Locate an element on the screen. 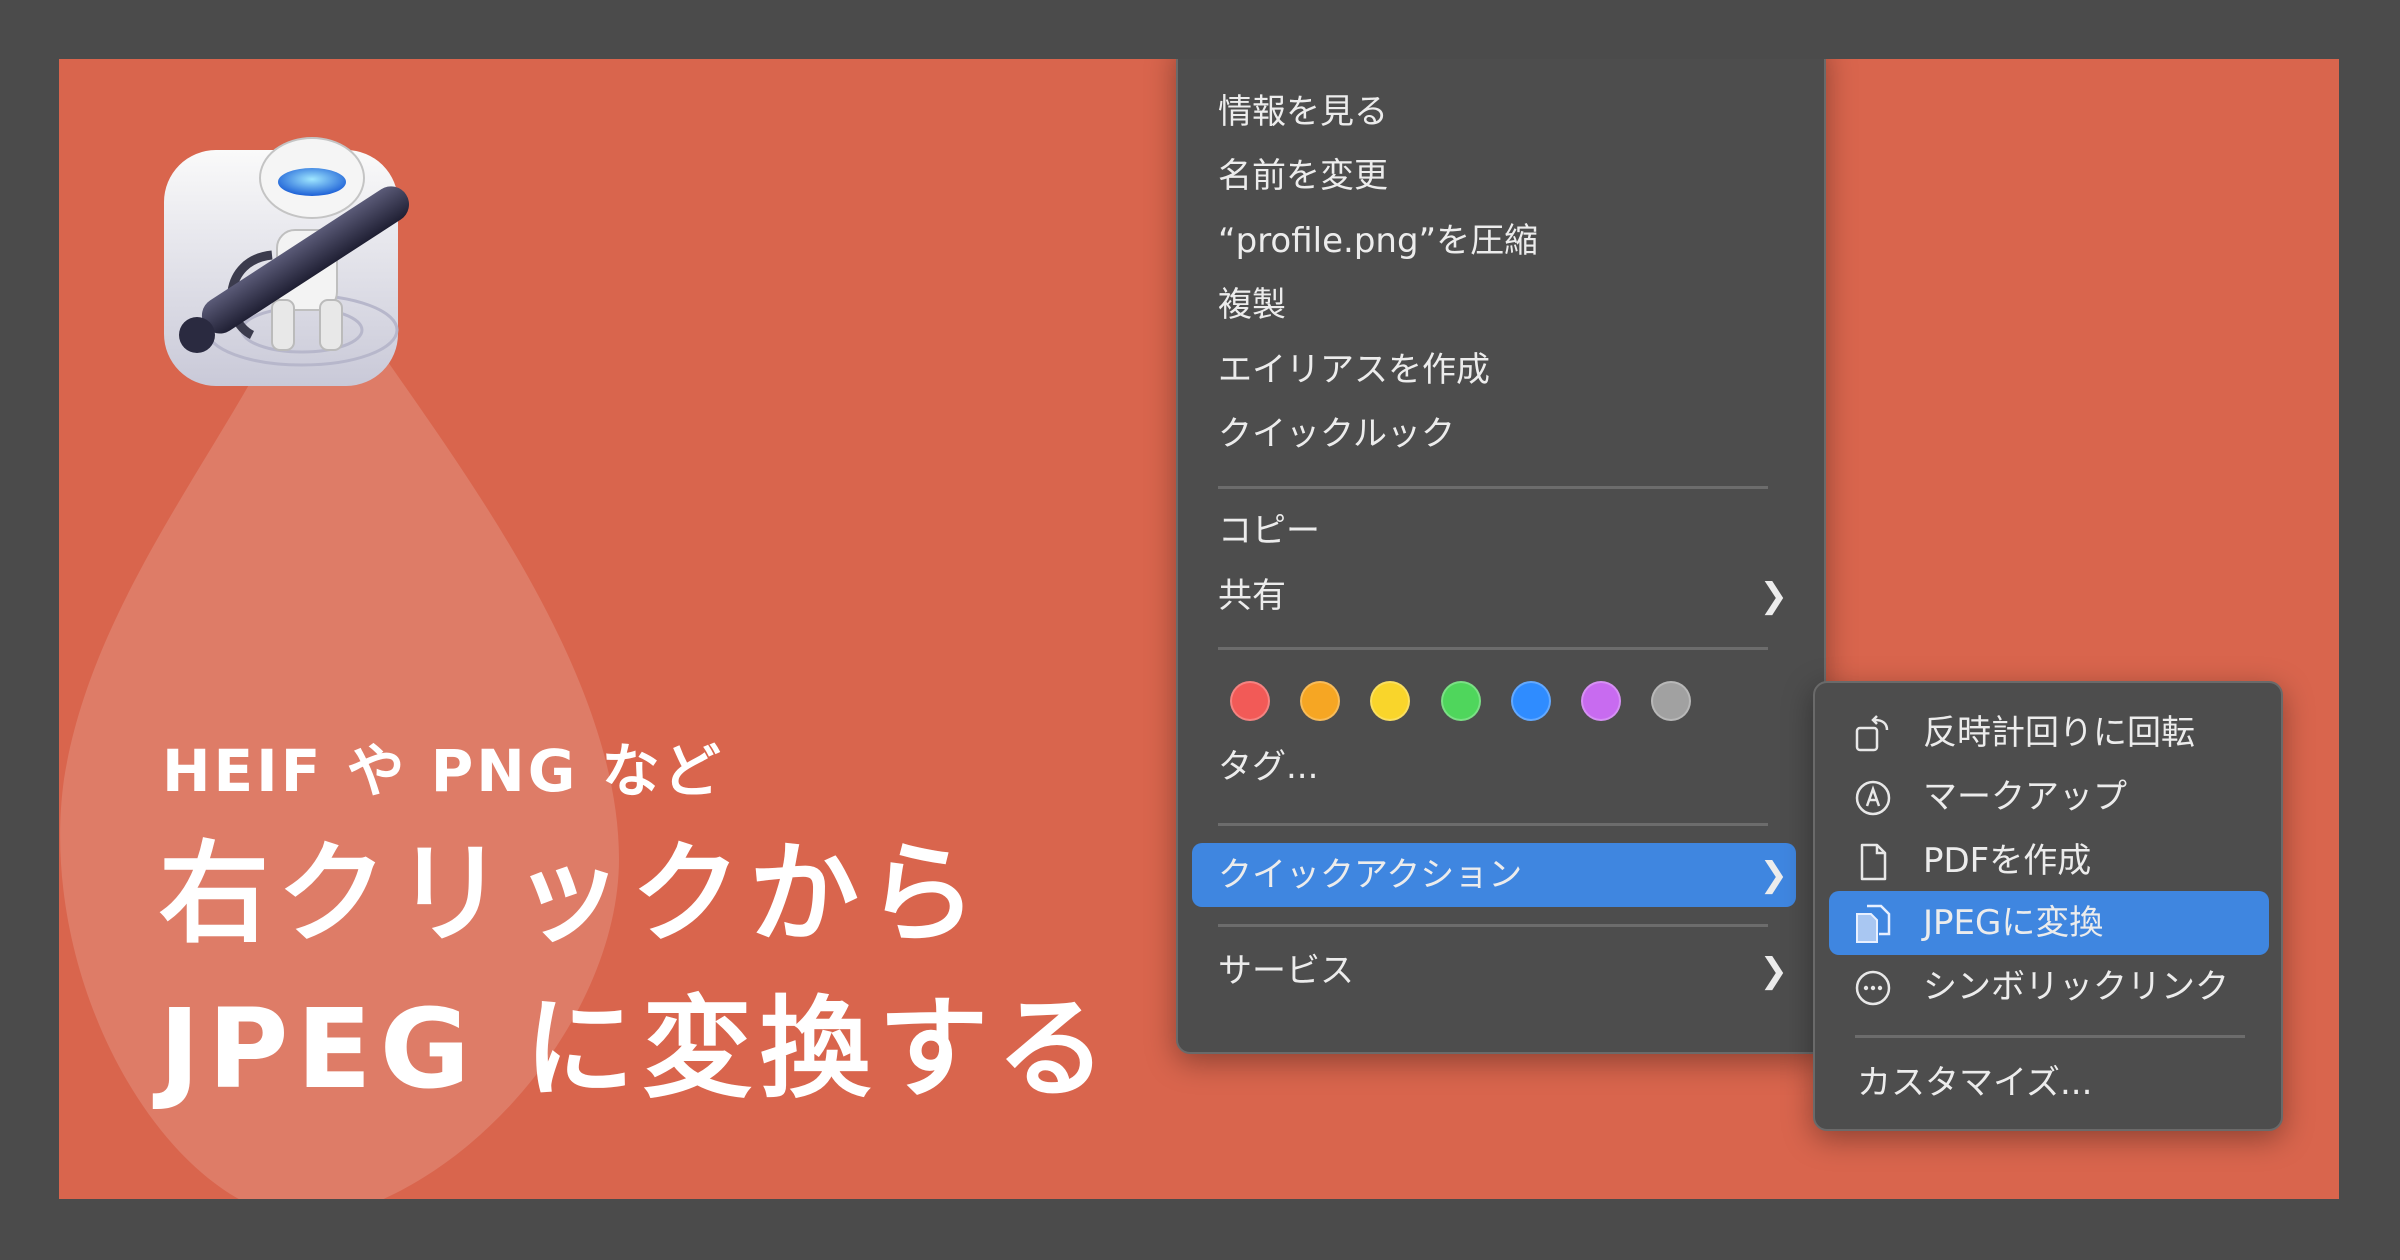 Image resolution: width=2400 pixels, height=1260 pixels. rotate-left-icon is located at coordinates (1872, 733).